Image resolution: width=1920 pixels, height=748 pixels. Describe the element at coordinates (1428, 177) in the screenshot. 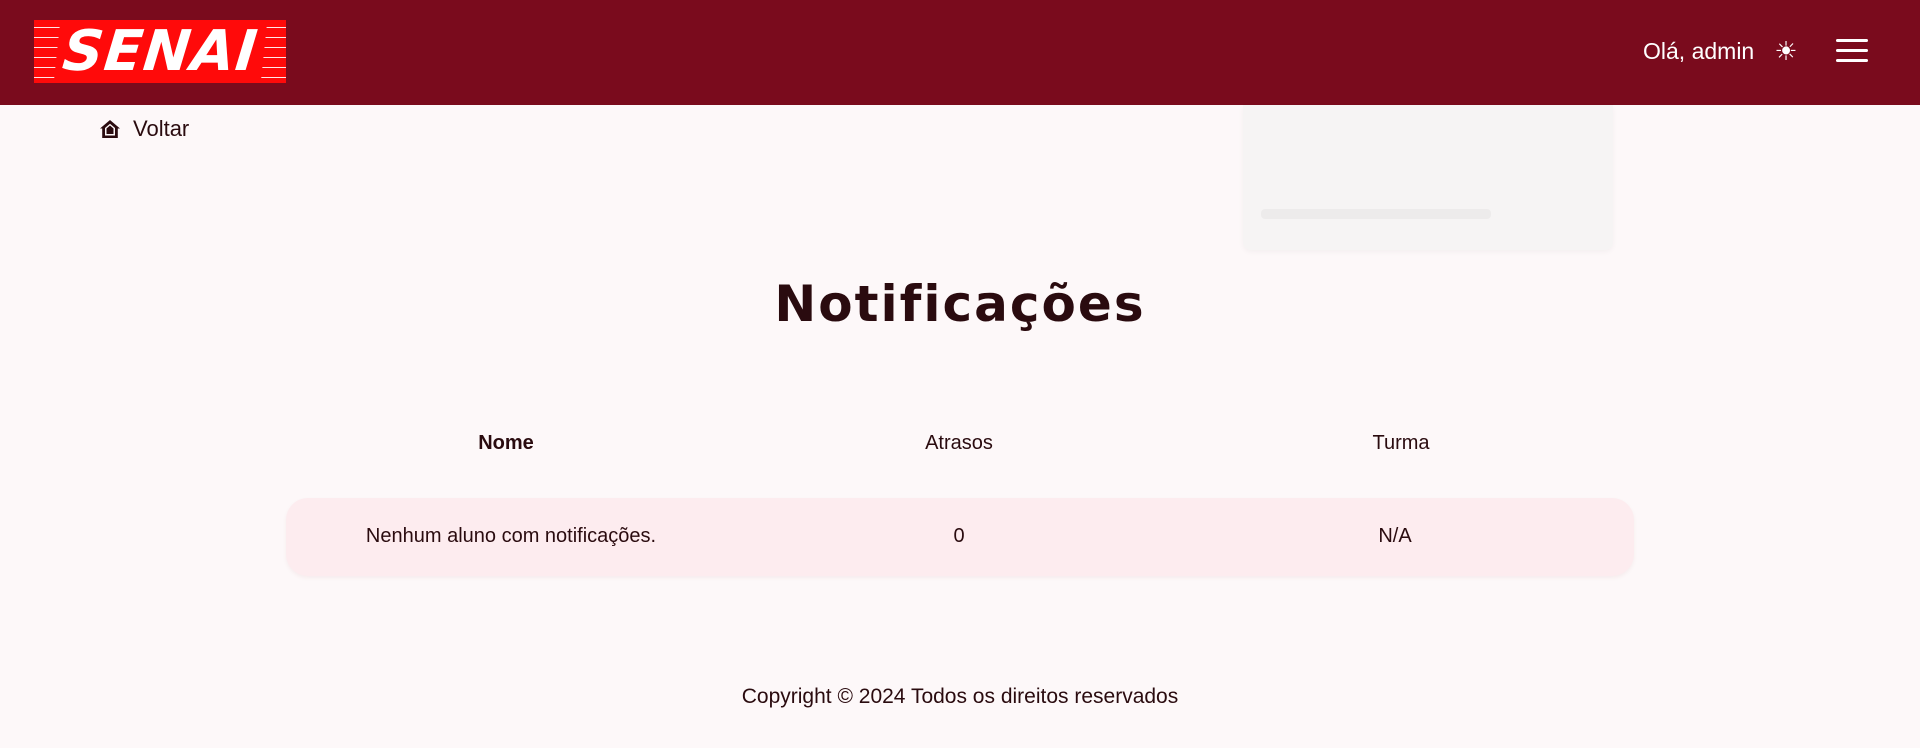

I see `dropdown-panel` at that location.